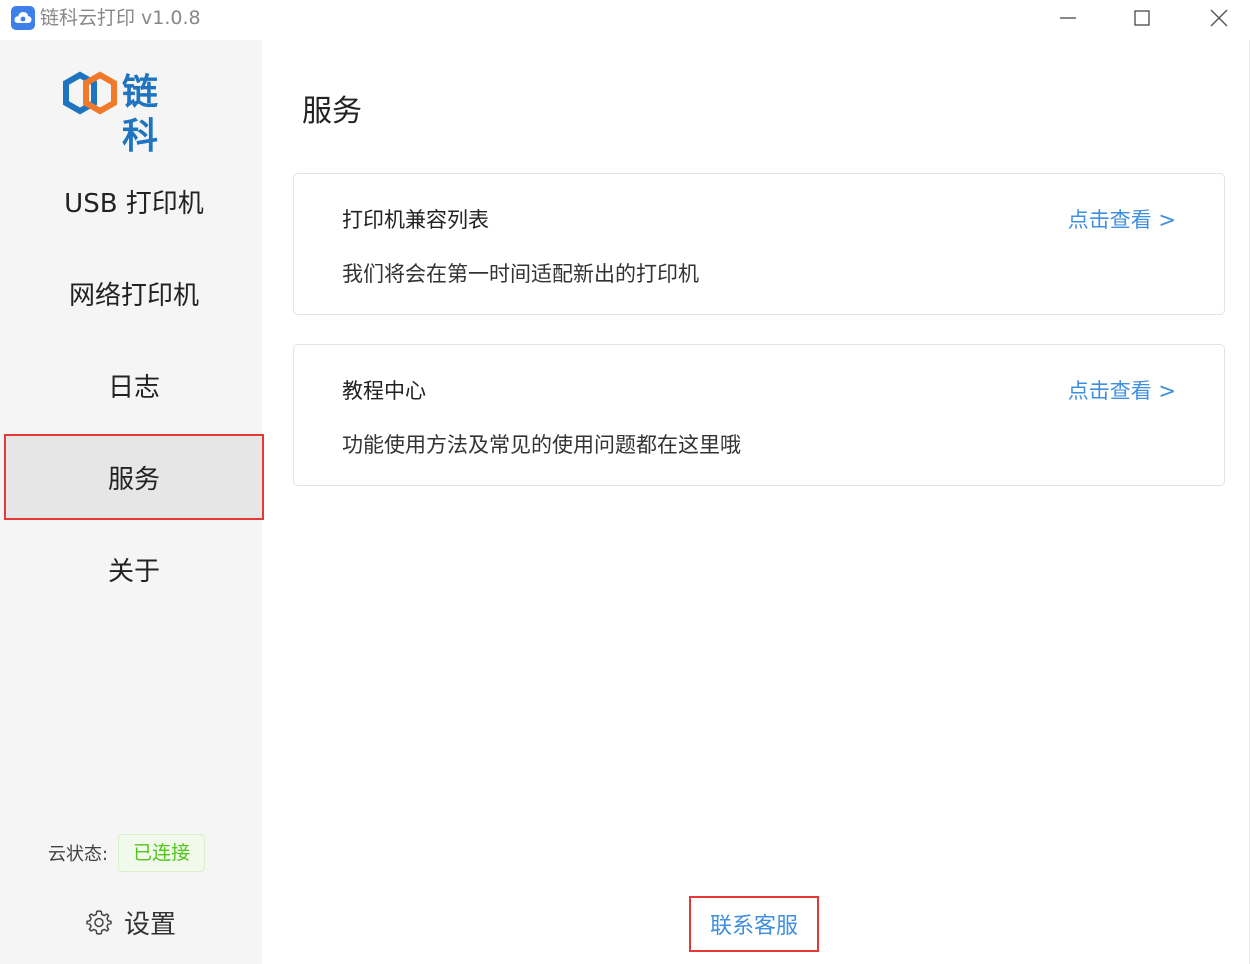 This screenshot has width=1250, height=964. What do you see at coordinates (1218, 18) in the screenshot?
I see `close-button` at bounding box center [1218, 18].